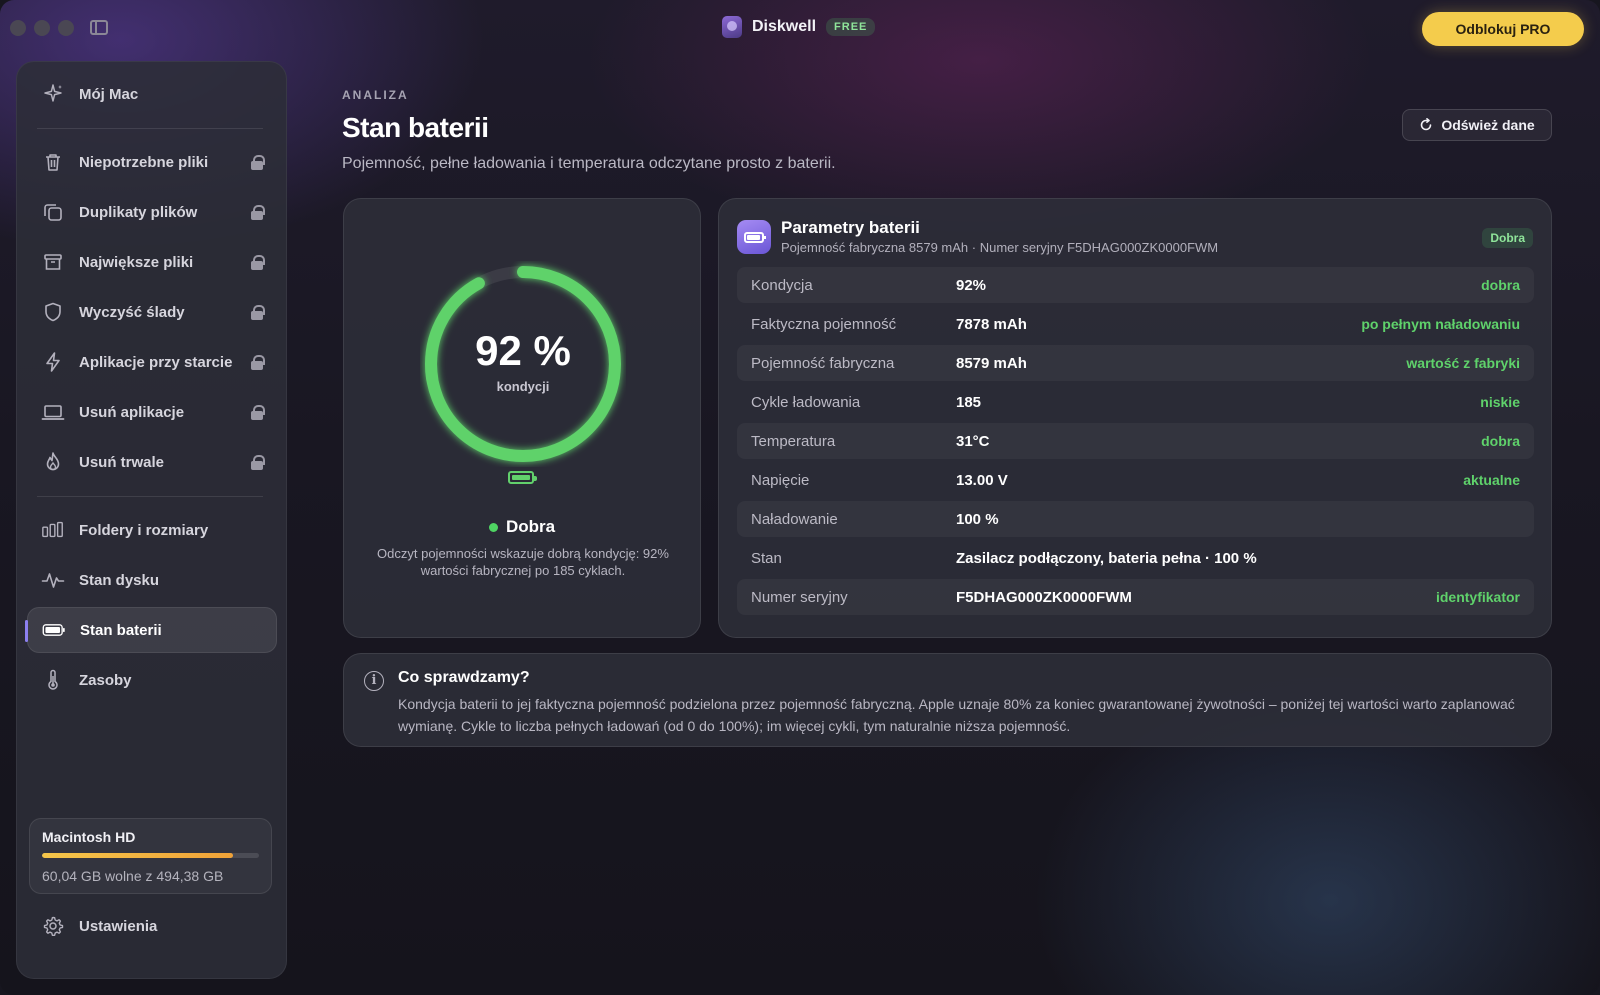 Image resolution: width=1600 pixels, height=995 pixels. I want to click on pulse-icon, so click(53, 580).